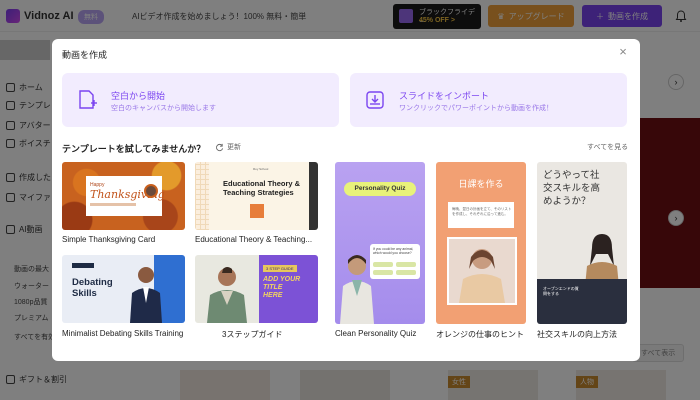  I want to click on thumb-line, so click(113, 204).